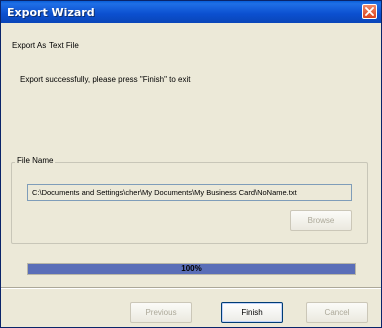  I want to click on progress-label: 100%, so click(191, 268).